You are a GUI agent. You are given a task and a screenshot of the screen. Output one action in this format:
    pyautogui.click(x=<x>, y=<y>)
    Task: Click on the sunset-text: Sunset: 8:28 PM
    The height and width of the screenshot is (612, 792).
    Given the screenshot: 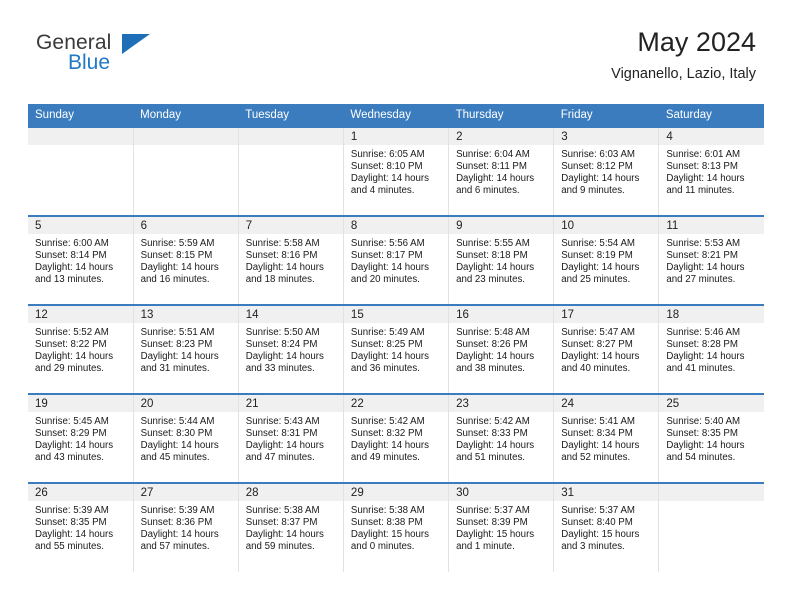 What is the action you would take?
    pyautogui.click(x=702, y=345)
    